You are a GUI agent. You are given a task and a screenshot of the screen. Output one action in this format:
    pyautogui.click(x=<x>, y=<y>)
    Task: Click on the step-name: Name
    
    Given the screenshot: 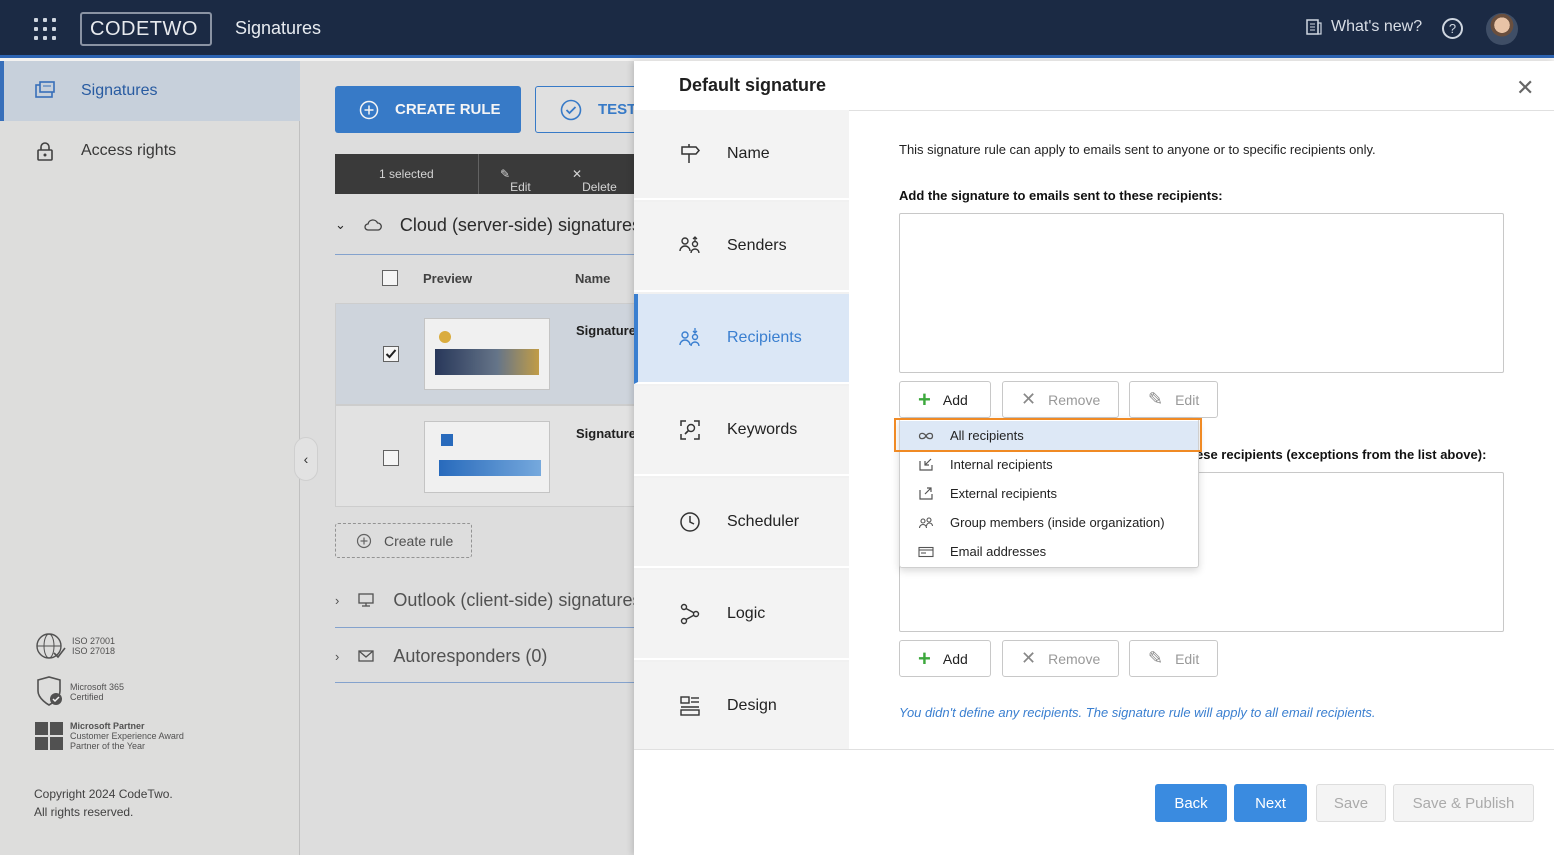 What is the action you would take?
    pyautogui.click(x=741, y=155)
    